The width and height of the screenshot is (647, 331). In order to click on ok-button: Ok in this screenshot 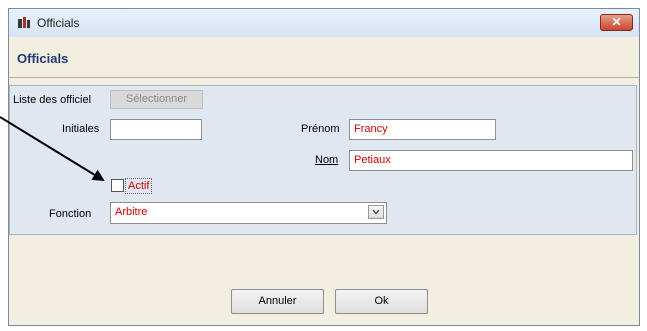, I will do `click(381, 301)`.